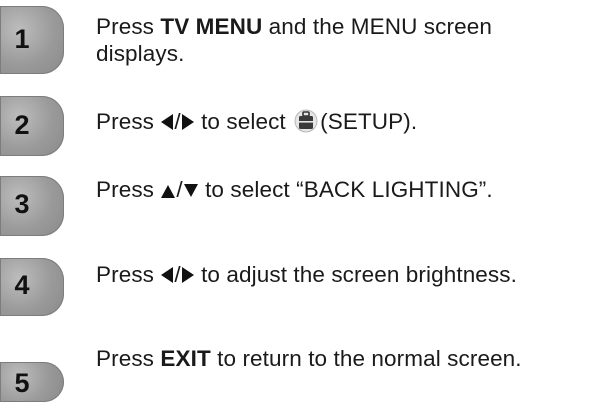 The width and height of the screenshot is (616, 402). What do you see at coordinates (257, 121) in the screenshot?
I see `step-instruction: Press / to select (SETUP).` at bounding box center [257, 121].